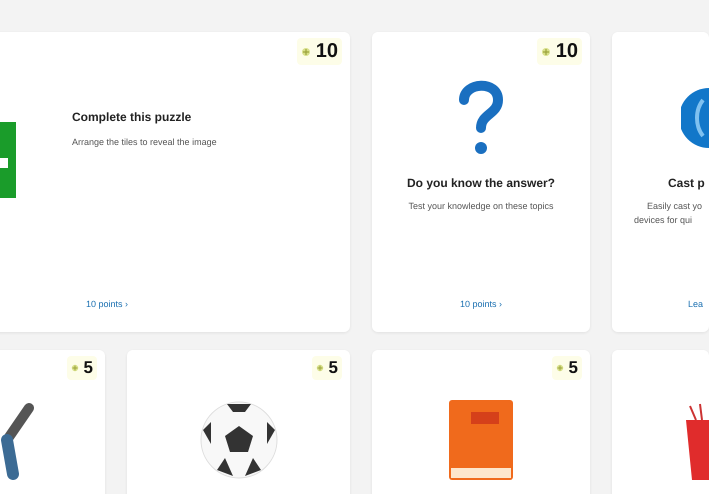  I want to click on soccer-ball-icon, so click(238, 440).